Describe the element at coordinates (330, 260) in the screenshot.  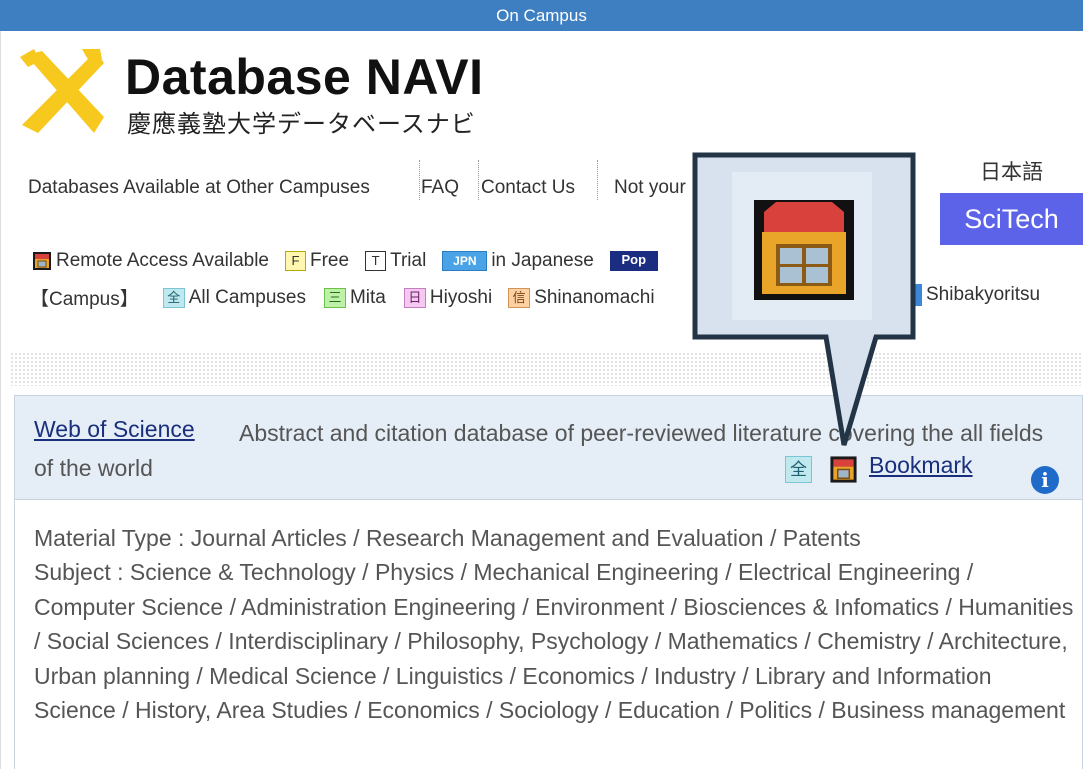
I see `legend-free-label: Free` at that location.